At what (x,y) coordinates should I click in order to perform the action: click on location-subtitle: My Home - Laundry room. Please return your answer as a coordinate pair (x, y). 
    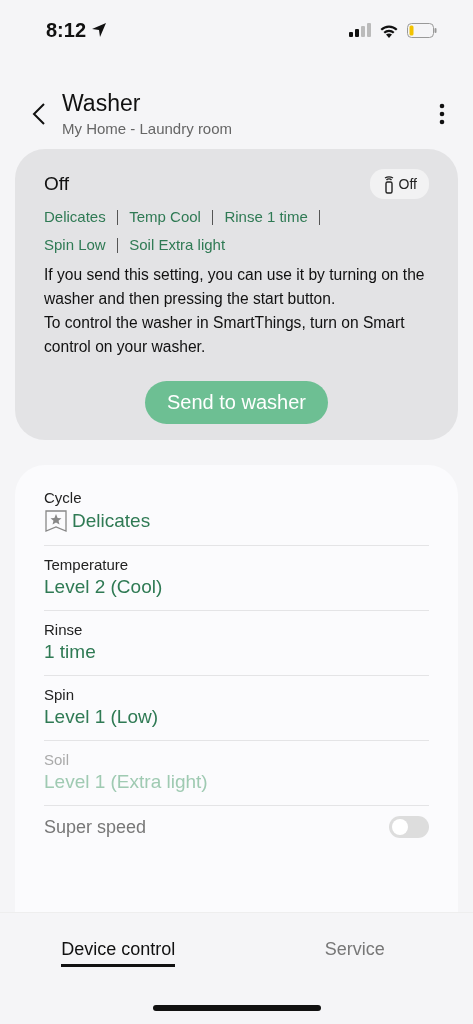
    Looking at the image, I should click on (148, 128).